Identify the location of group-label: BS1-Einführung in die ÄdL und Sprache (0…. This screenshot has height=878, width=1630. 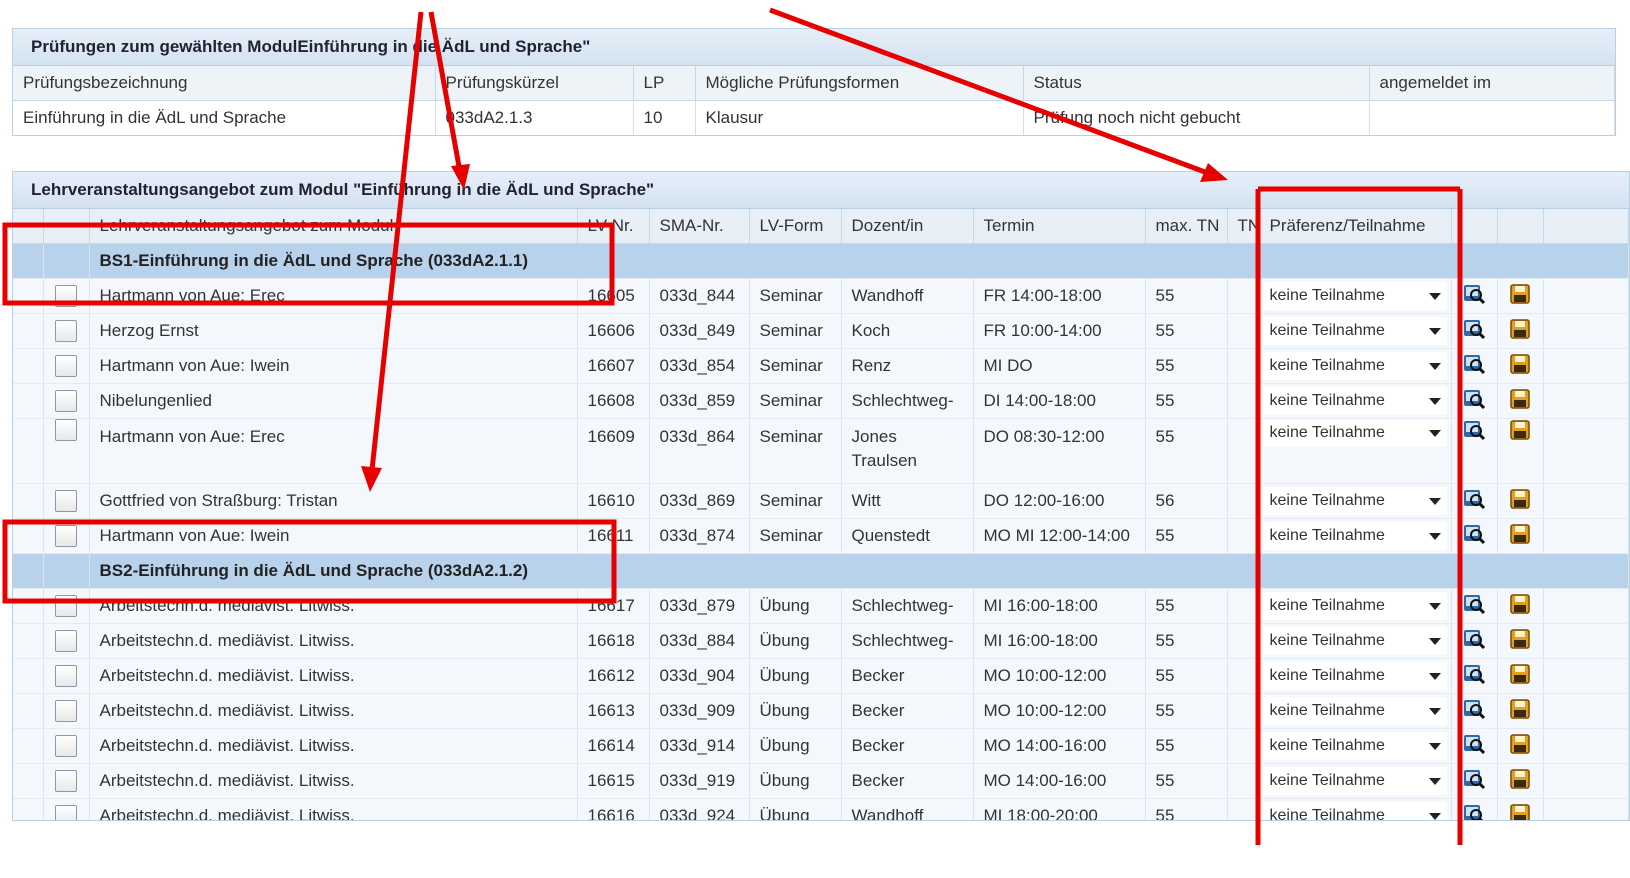
(859, 261).